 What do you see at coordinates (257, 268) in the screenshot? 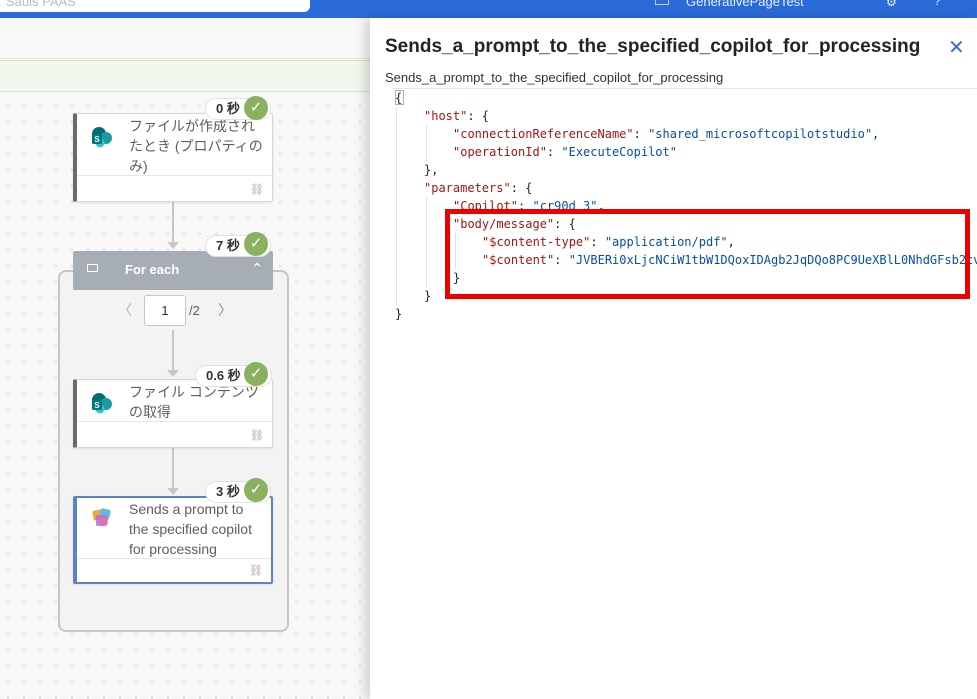
I see `chevron-up-icon: ⌃` at bounding box center [257, 268].